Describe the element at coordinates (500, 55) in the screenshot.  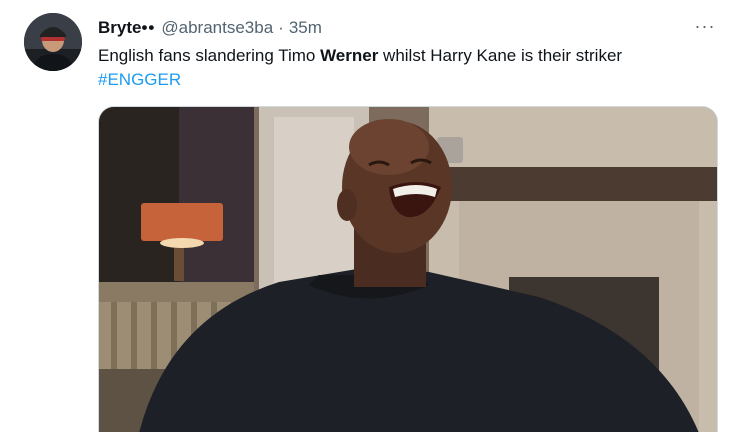
I see `tweet-text-part2: whilst Harry Kane is their striker` at that location.